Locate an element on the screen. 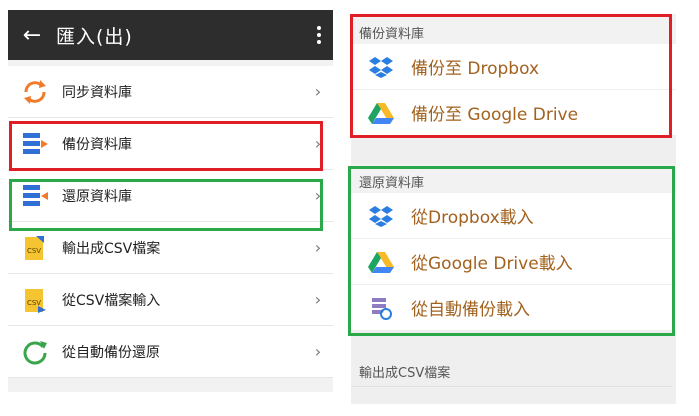 Image resolution: width=699 pixels, height=416 pixels. csv-export-icon: CSV is located at coordinates (35, 248).